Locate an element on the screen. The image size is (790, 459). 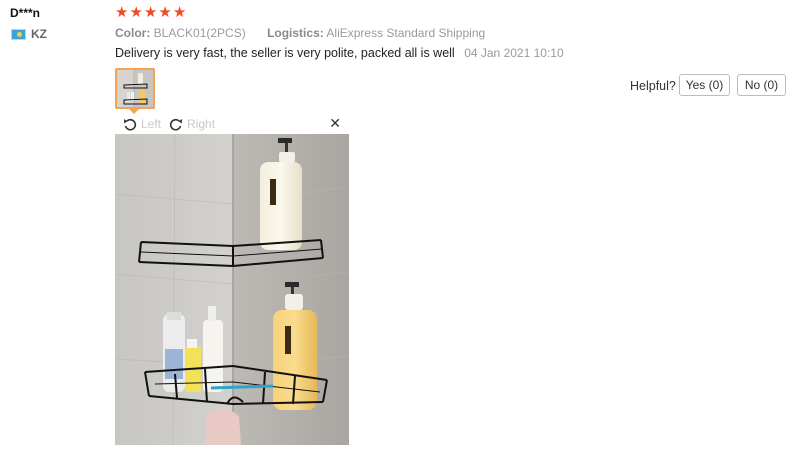
helpful-no-button: No (0) is located at coordinates (761, 85).